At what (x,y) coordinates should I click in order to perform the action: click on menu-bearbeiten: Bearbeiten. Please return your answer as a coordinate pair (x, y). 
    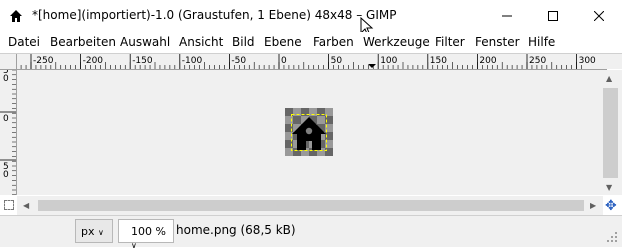
    Looking at the image, I should click on (83, 42).